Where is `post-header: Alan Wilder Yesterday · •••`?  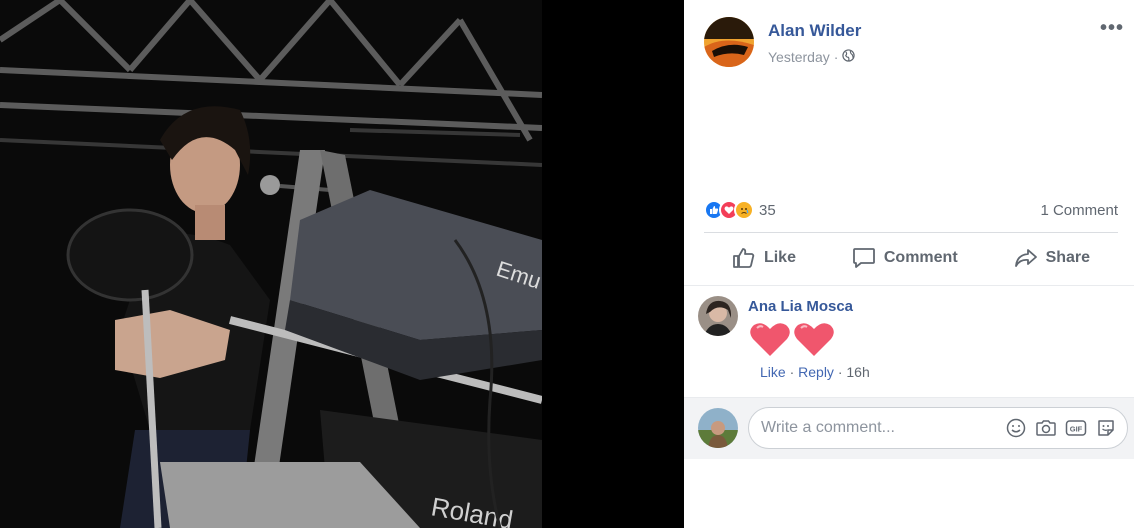 post-header: Alan Wilder Yesterday · ••• is located at coordinates (914, 43).